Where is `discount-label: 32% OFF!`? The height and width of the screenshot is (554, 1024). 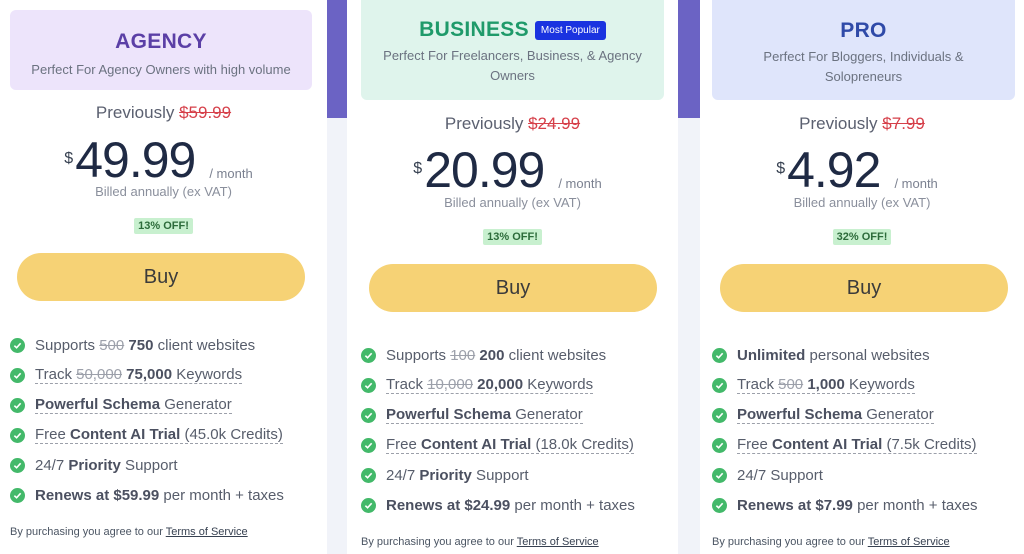
discount-label: 32% OFF! is located at coordinates (862, 237).